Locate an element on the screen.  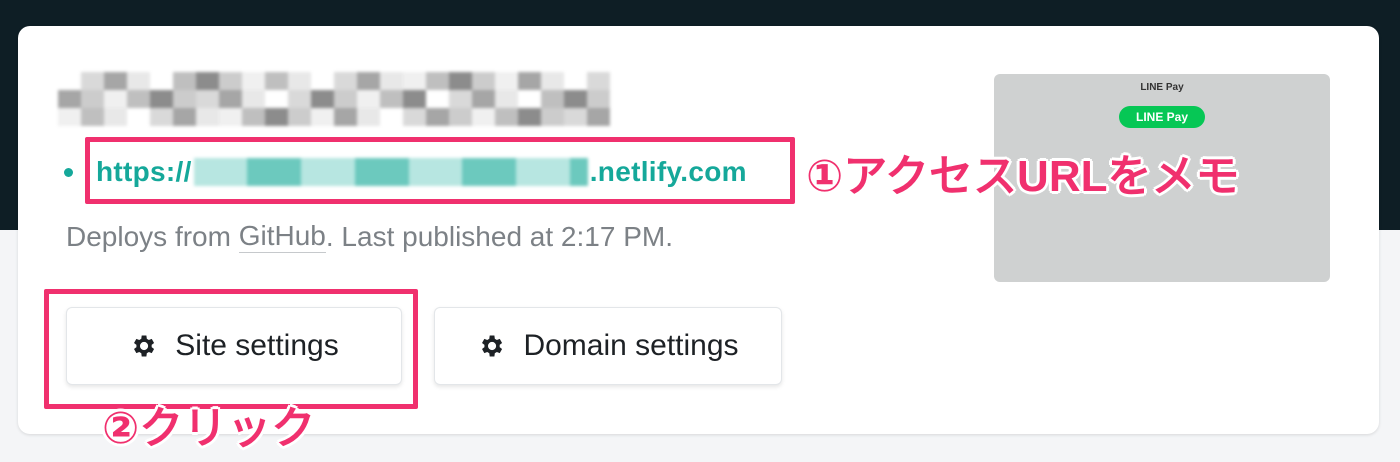
github-link: GitHub is located at coordinates (282, 237).